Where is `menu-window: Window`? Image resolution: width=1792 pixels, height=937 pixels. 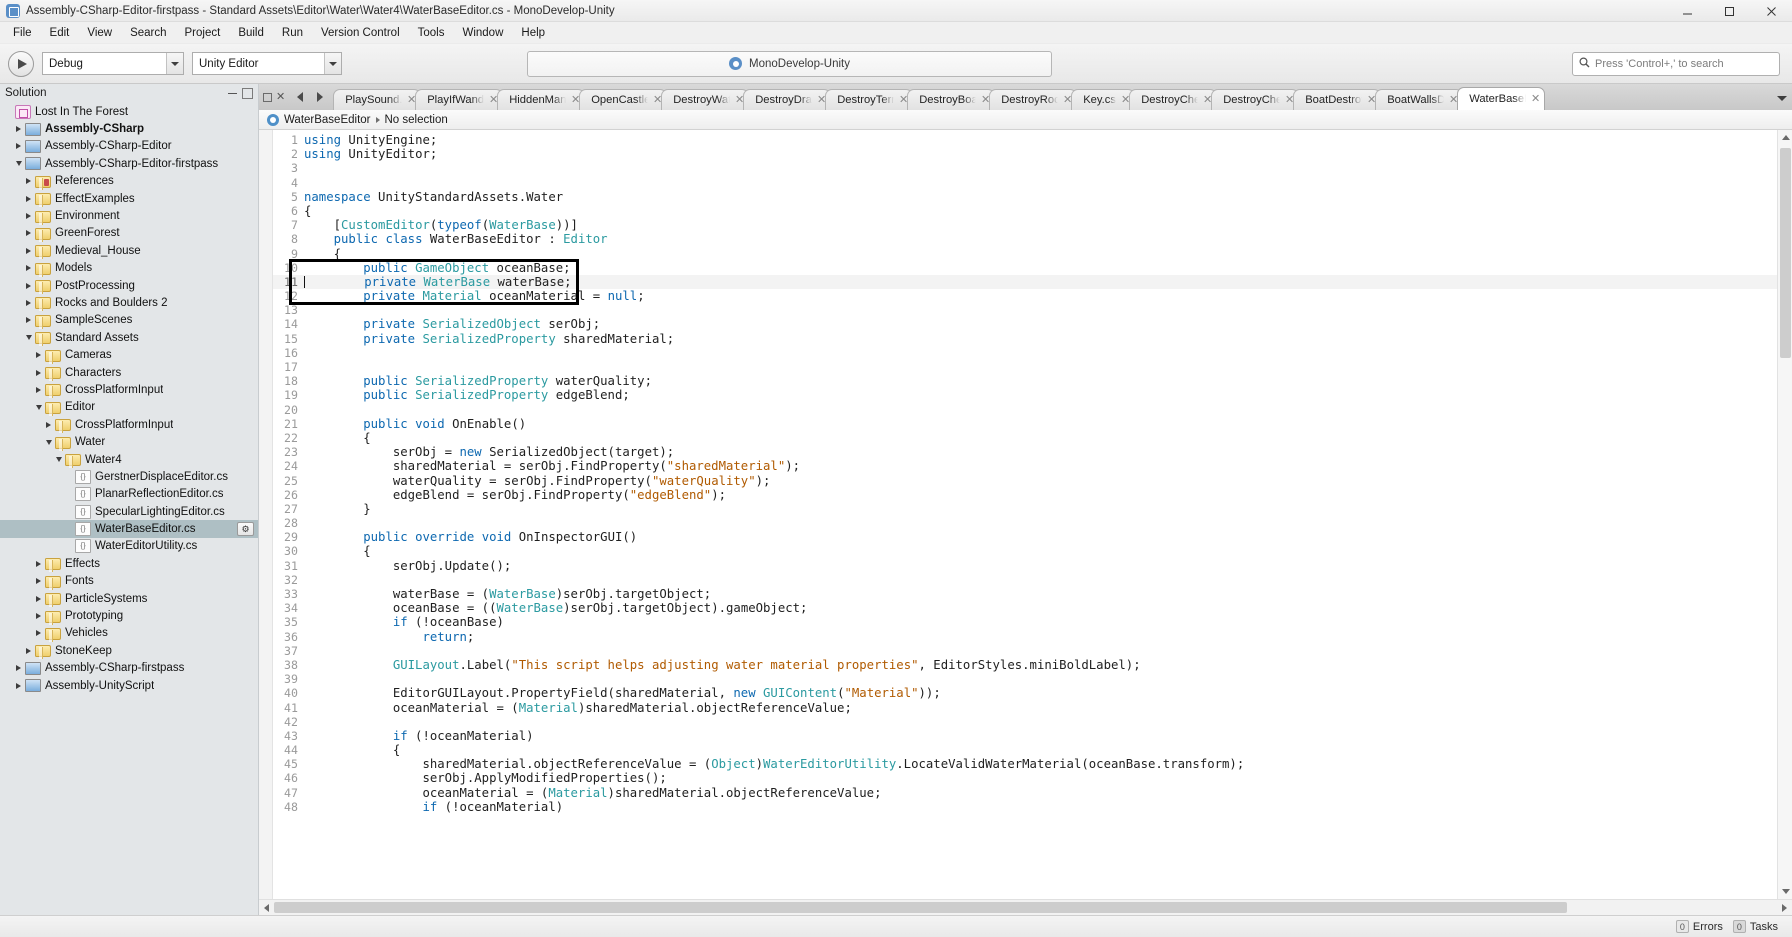 menu-window: Window is located at coordinates (482, 33).